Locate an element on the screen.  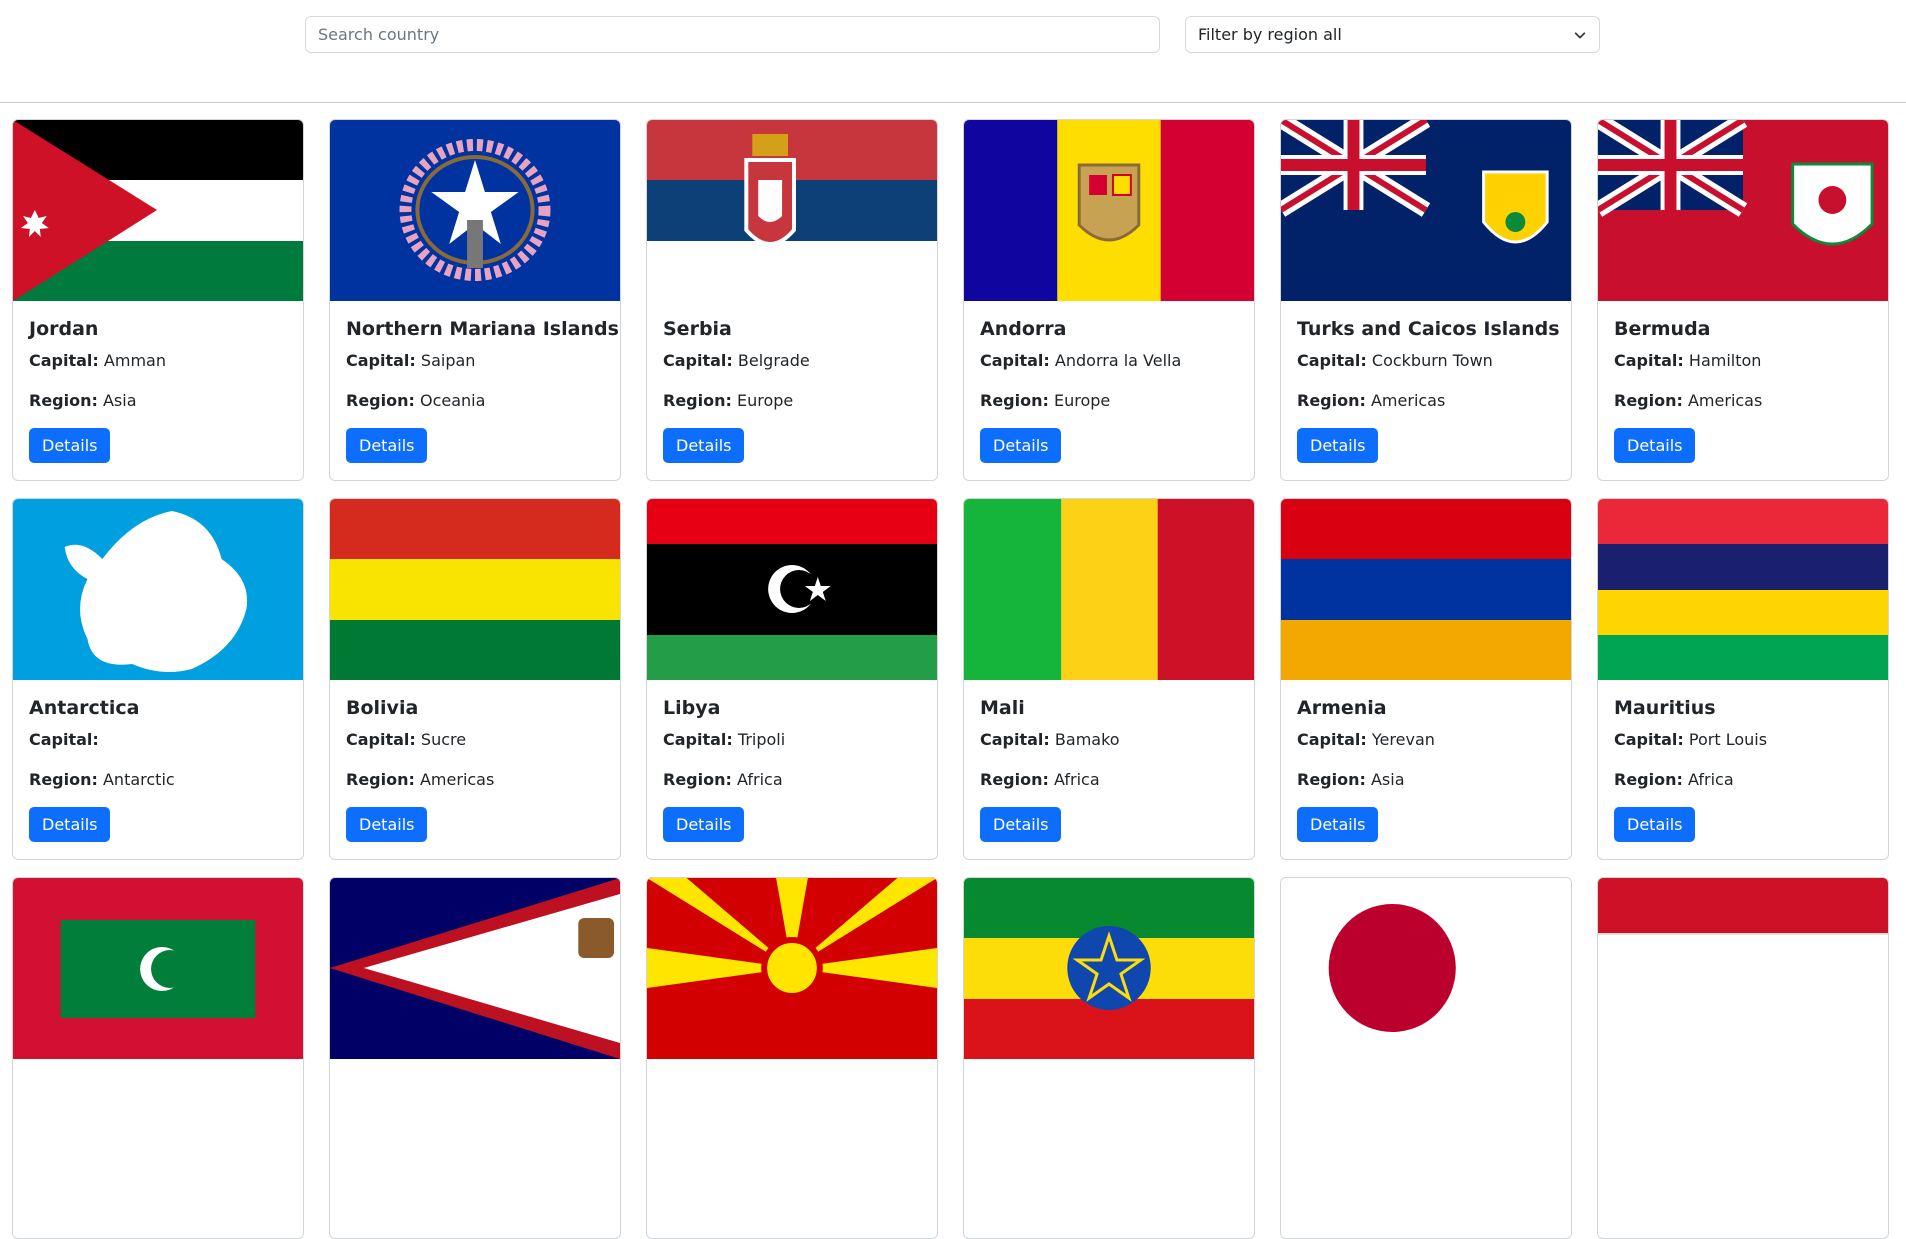
region-value: Americas is located at coordinates (1725, 400).